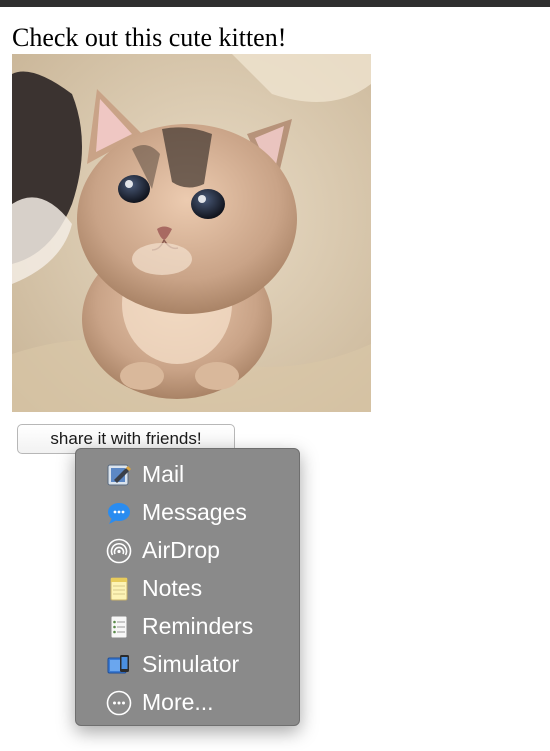  I want to click on notes-icon, so click(119, 589).